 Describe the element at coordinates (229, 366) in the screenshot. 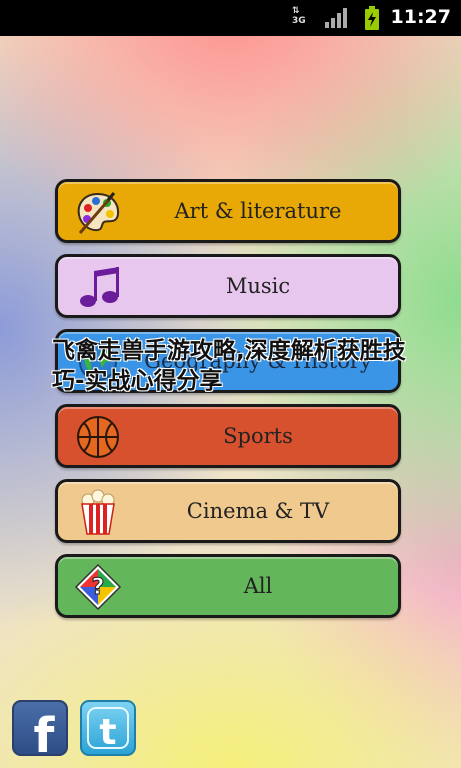

I see `overlay-banner-text: 飞禽走兽手游攻略,深度解析获胜技巧-实战心得分享` at that location.